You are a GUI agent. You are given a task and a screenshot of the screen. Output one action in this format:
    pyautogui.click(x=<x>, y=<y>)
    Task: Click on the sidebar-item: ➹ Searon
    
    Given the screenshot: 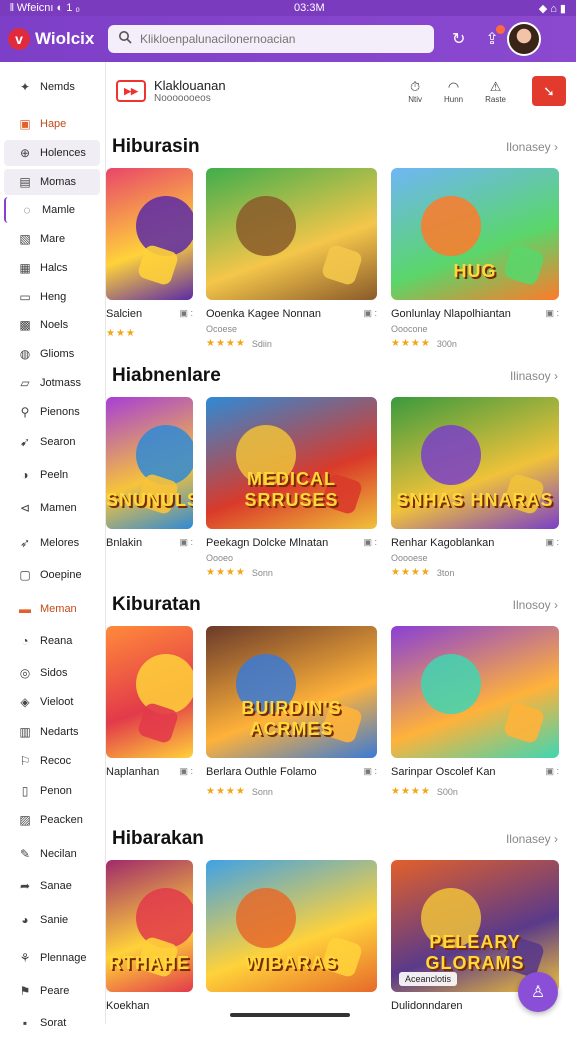 What is the action you would take?
    pyautogui.click(x=52, y=442)
    